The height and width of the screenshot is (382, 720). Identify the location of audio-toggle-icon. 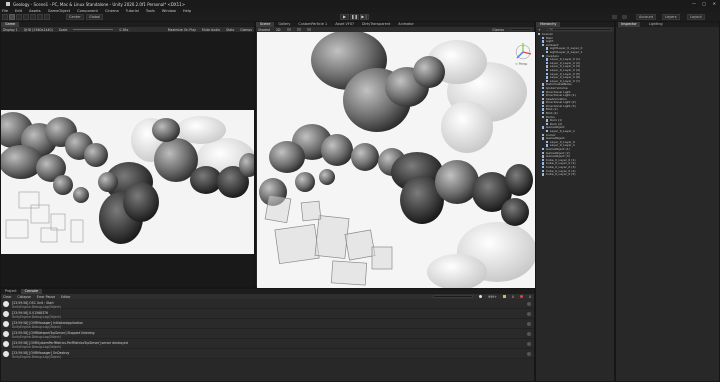
(298, 29).